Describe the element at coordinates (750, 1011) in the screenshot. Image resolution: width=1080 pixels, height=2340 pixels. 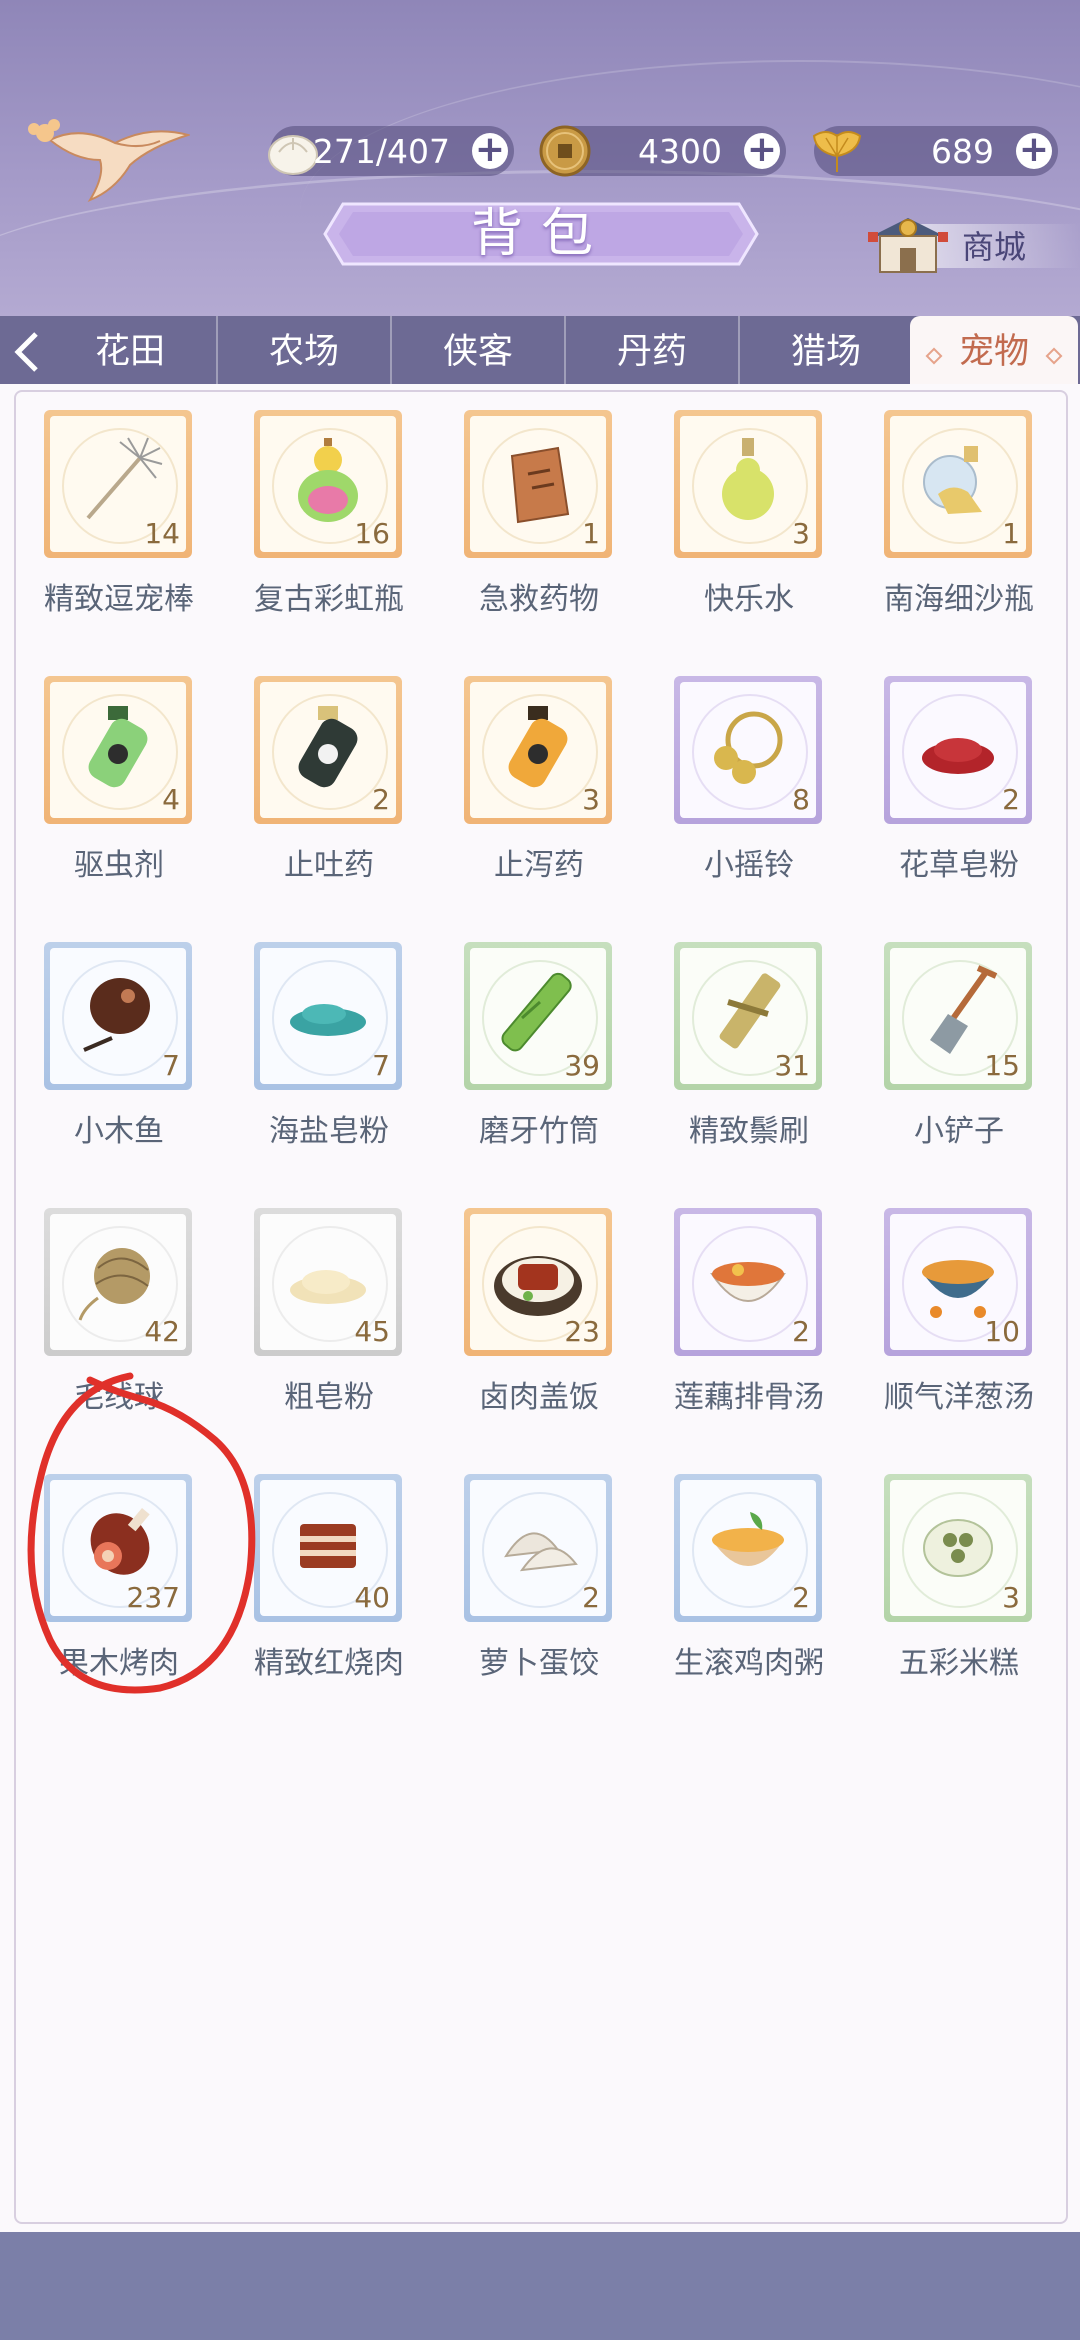
I see `brush-icon` at that location.